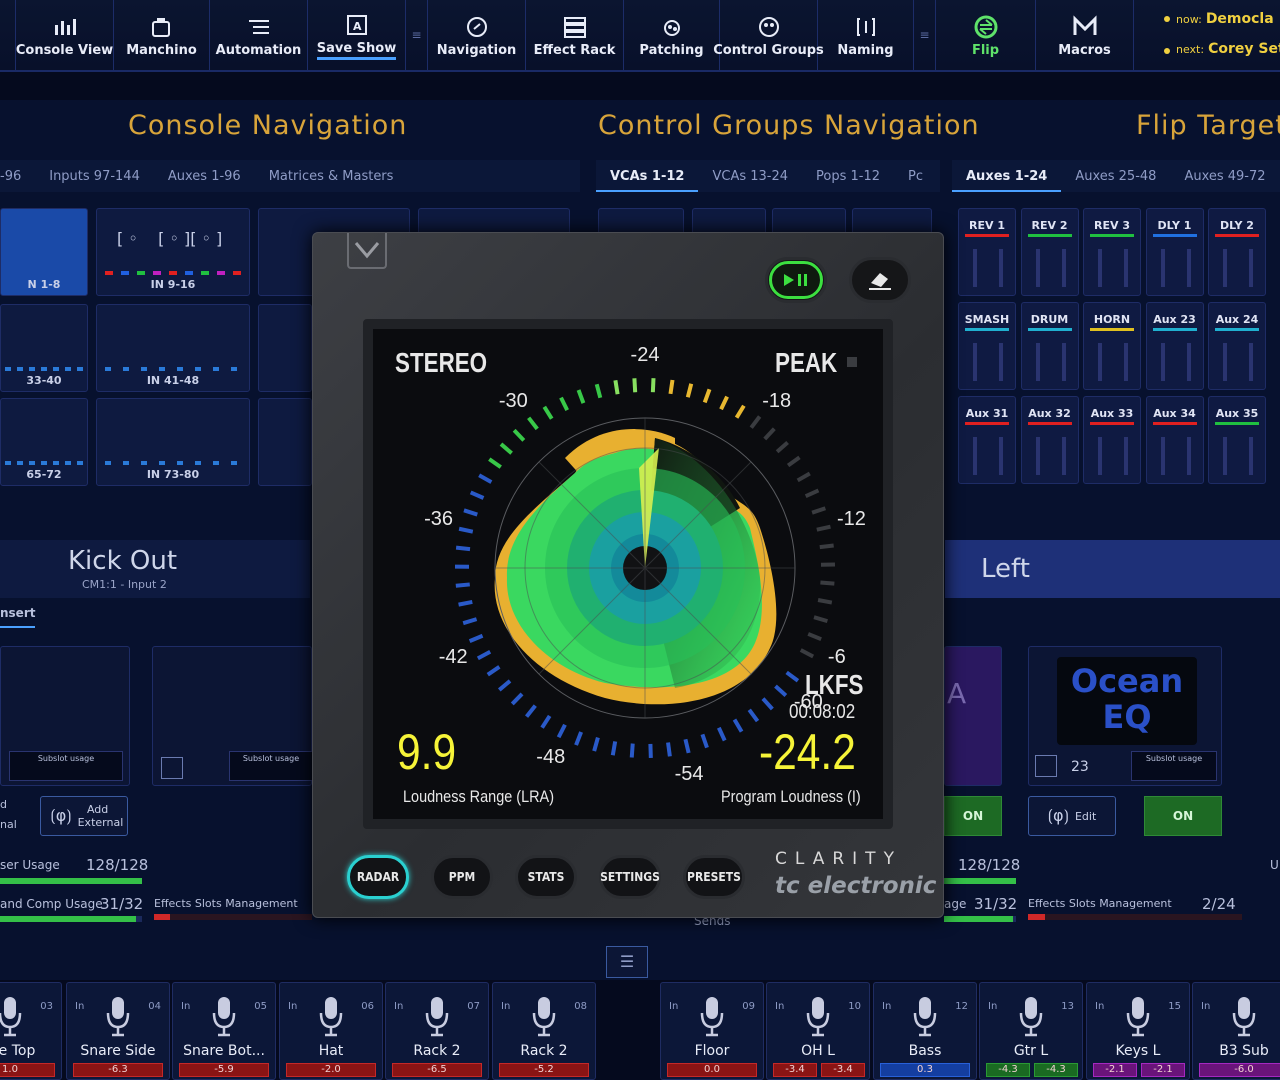  I want to click on toolbar-automation-button: Automation, so click(259, 35).